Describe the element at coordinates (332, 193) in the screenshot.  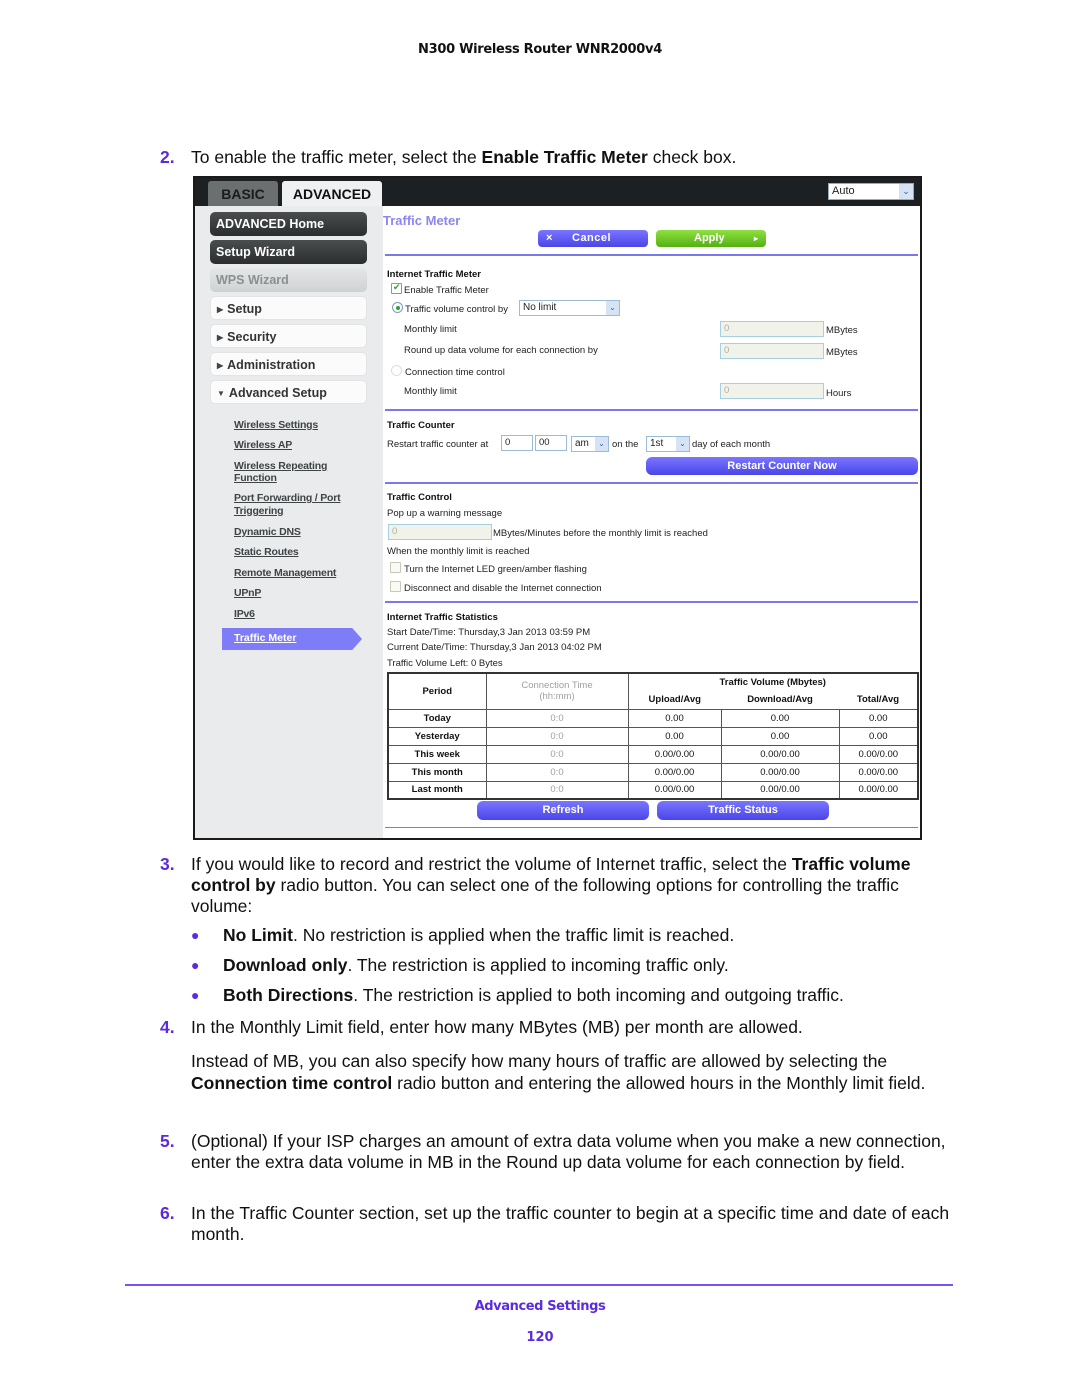
I see `tab-advanced: ADVANCED` at that location.